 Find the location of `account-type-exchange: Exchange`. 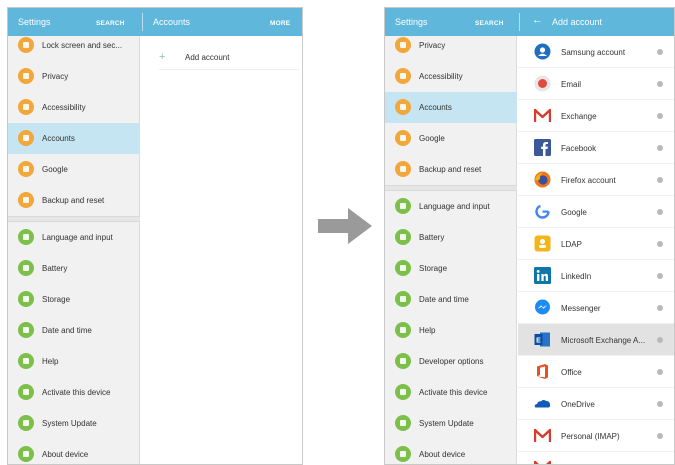

account-type-exchange: Exchange is located at coordinates (596, 116).